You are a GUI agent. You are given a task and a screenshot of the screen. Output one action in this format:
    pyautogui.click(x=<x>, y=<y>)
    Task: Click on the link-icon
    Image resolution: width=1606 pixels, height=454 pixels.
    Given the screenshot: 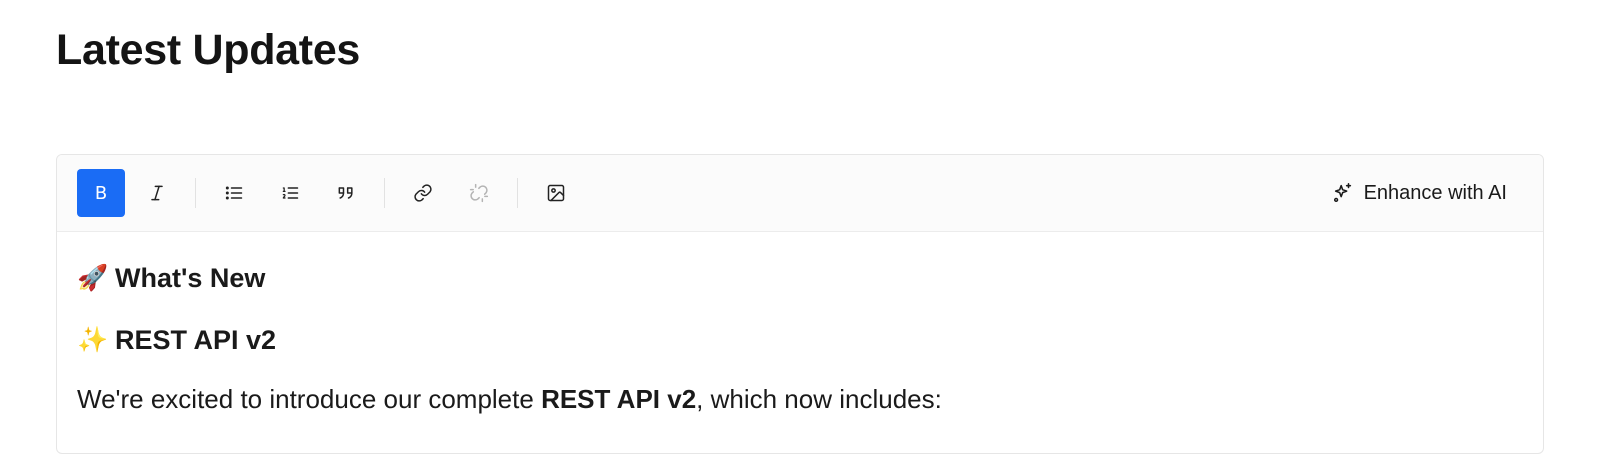 What is the action you would take?
    pyautogui.click(x=423, y=193)
    